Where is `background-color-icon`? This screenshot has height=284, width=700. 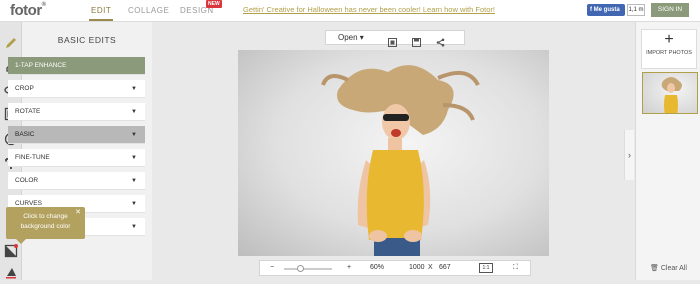
background-color-icon is located at coordinates (11, 251).